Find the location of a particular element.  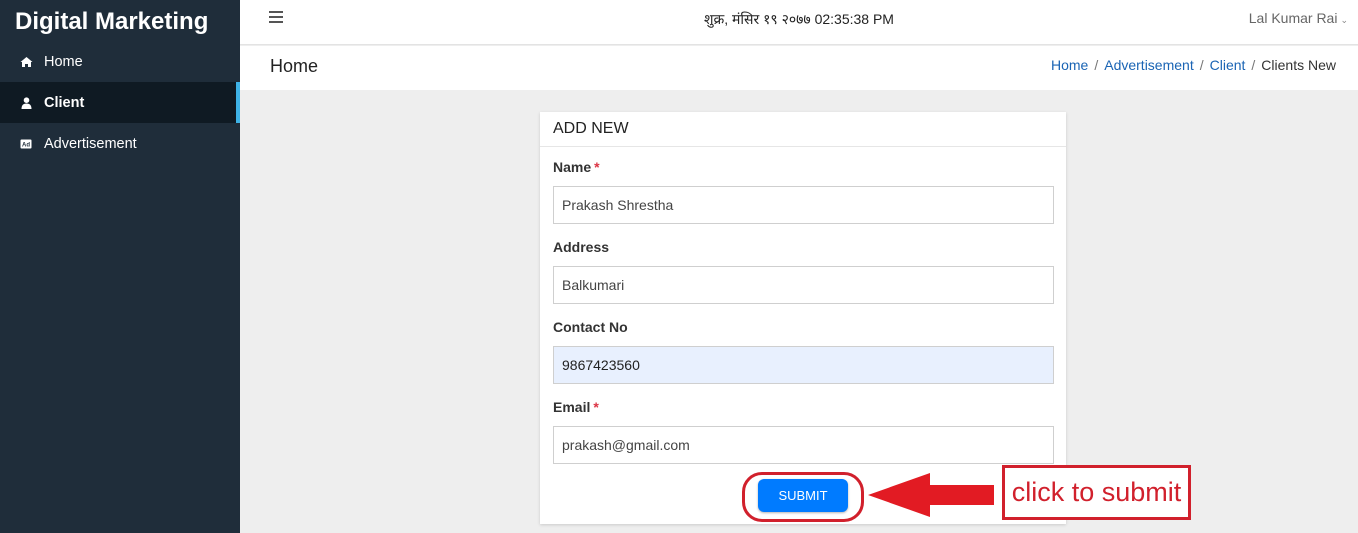

home-icon is located at coordinates (26, 62).